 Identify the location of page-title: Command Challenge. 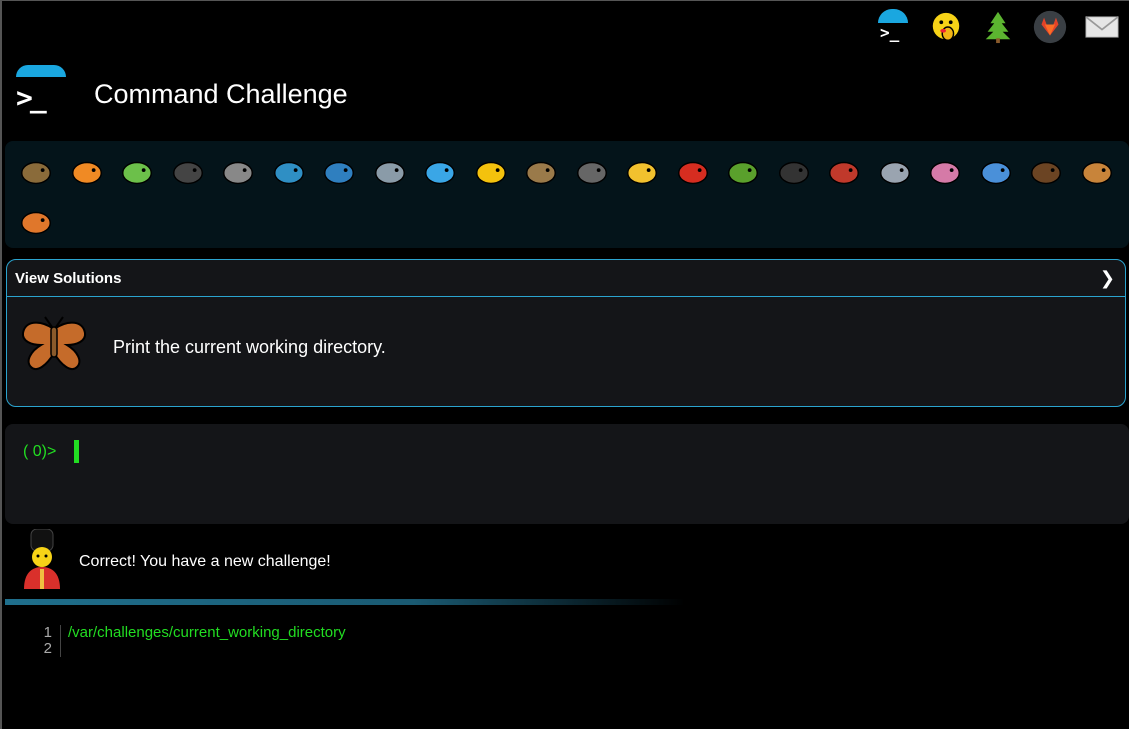
(221, 93).